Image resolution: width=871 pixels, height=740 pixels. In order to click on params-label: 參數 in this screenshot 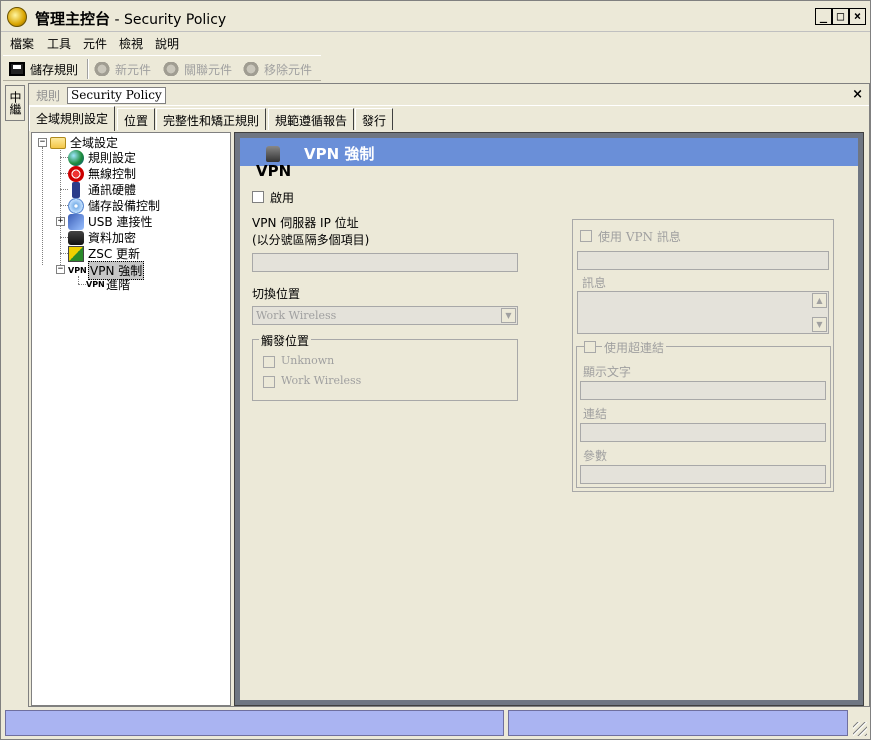, I will do `click(595, 456)`.